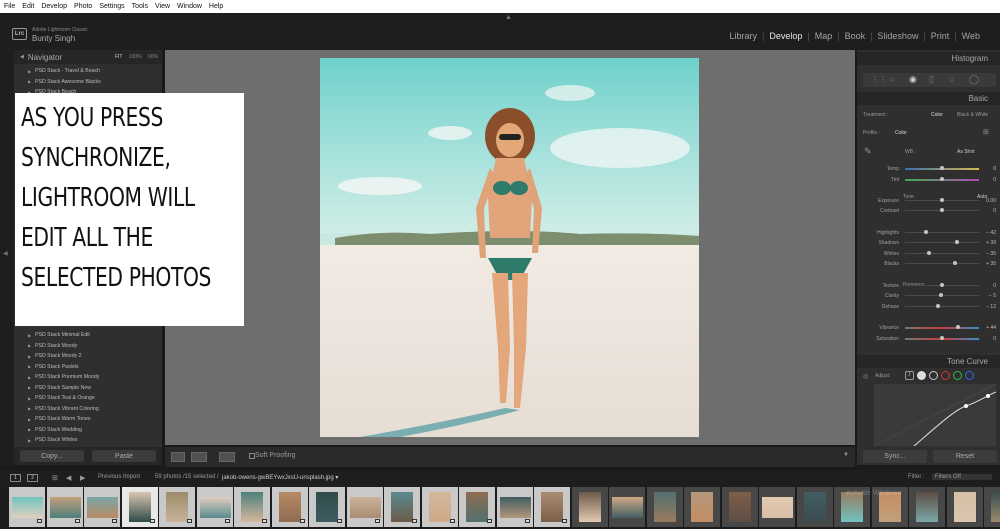 The image size is (1000, 529). I want to click on back-arrow-icon: ◀, so click(68, 478).